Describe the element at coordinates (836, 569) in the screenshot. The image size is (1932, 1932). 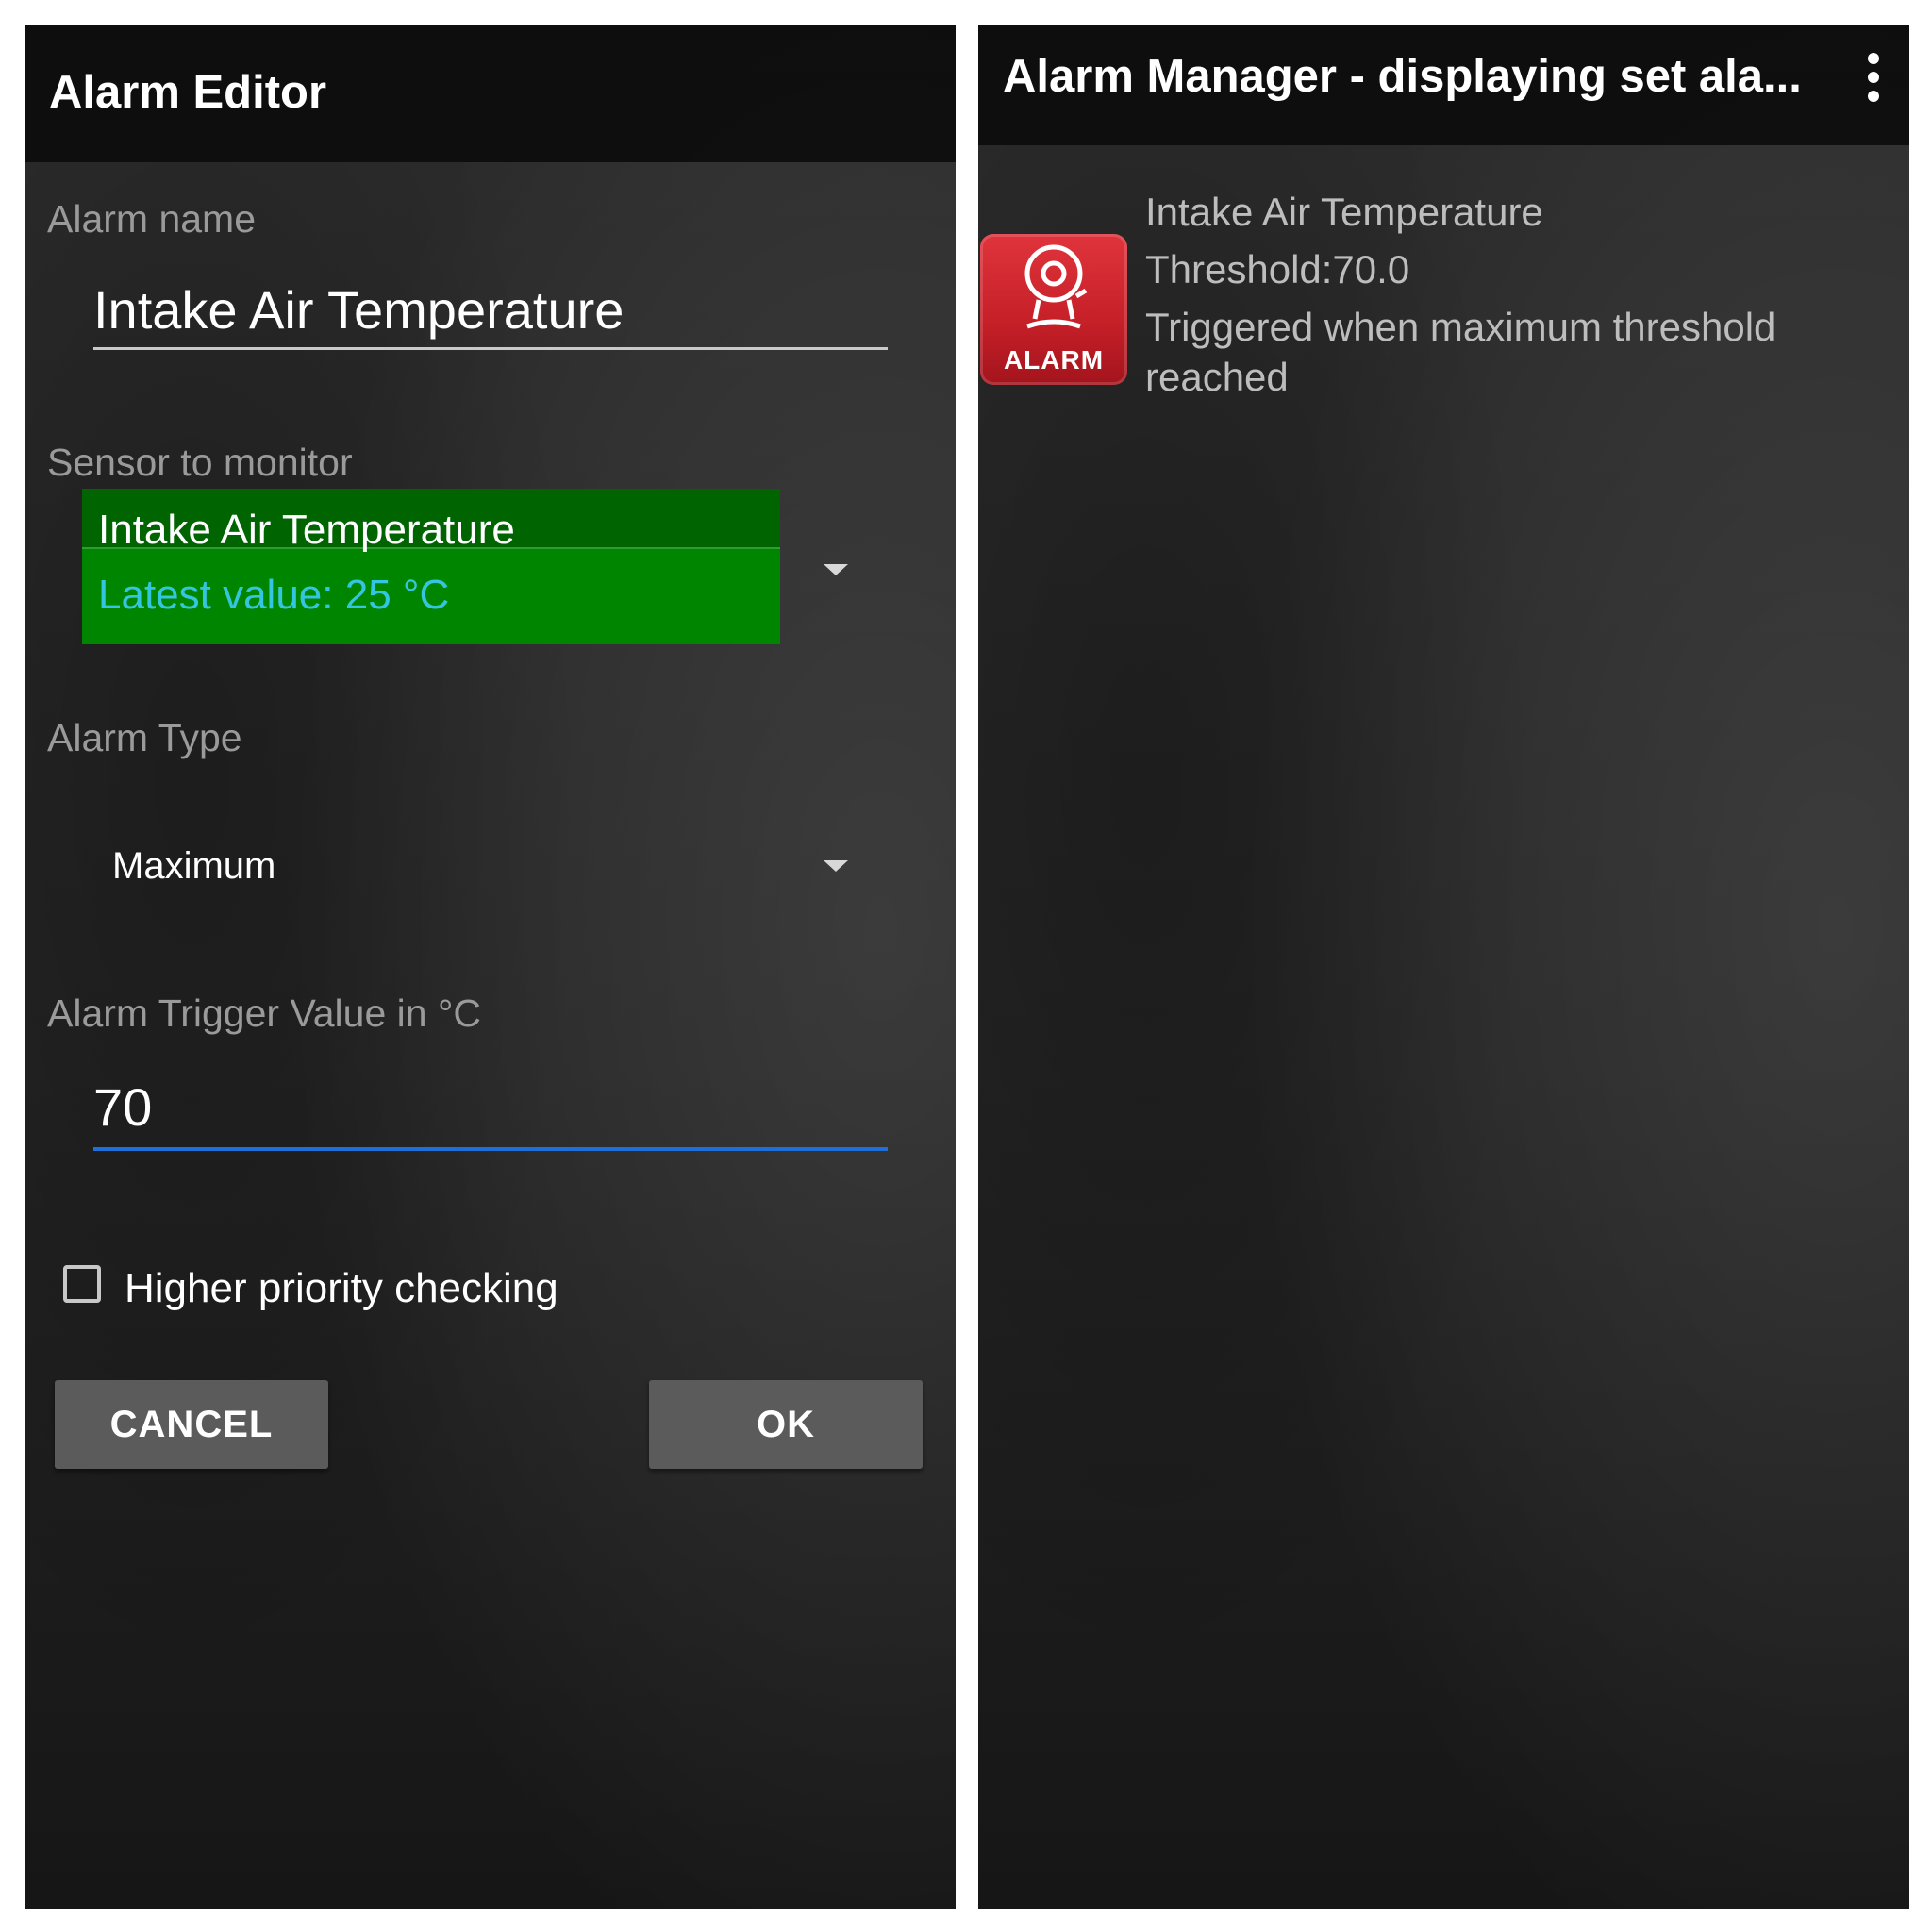
I see `sensor-dropdown-arrow-icon` at that location.